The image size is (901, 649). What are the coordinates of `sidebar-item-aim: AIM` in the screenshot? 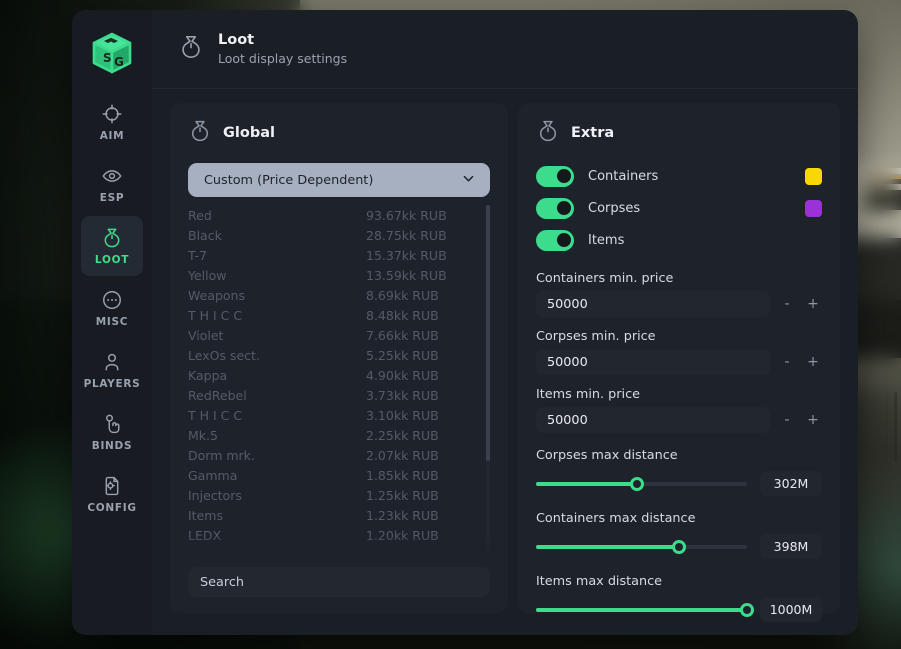 It's located at (112, 122).